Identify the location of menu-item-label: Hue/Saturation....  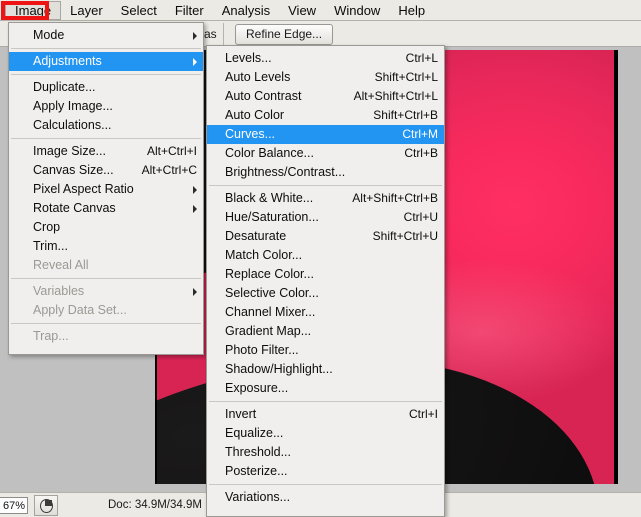
(272, 217).